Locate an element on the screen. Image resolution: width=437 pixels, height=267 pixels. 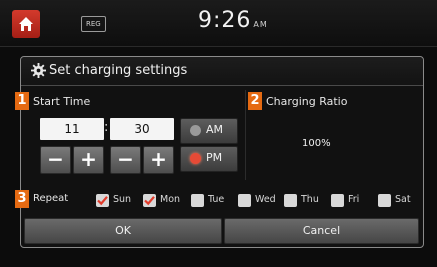
status-clock: 9:26 AM is located at coordinates (233, 20).